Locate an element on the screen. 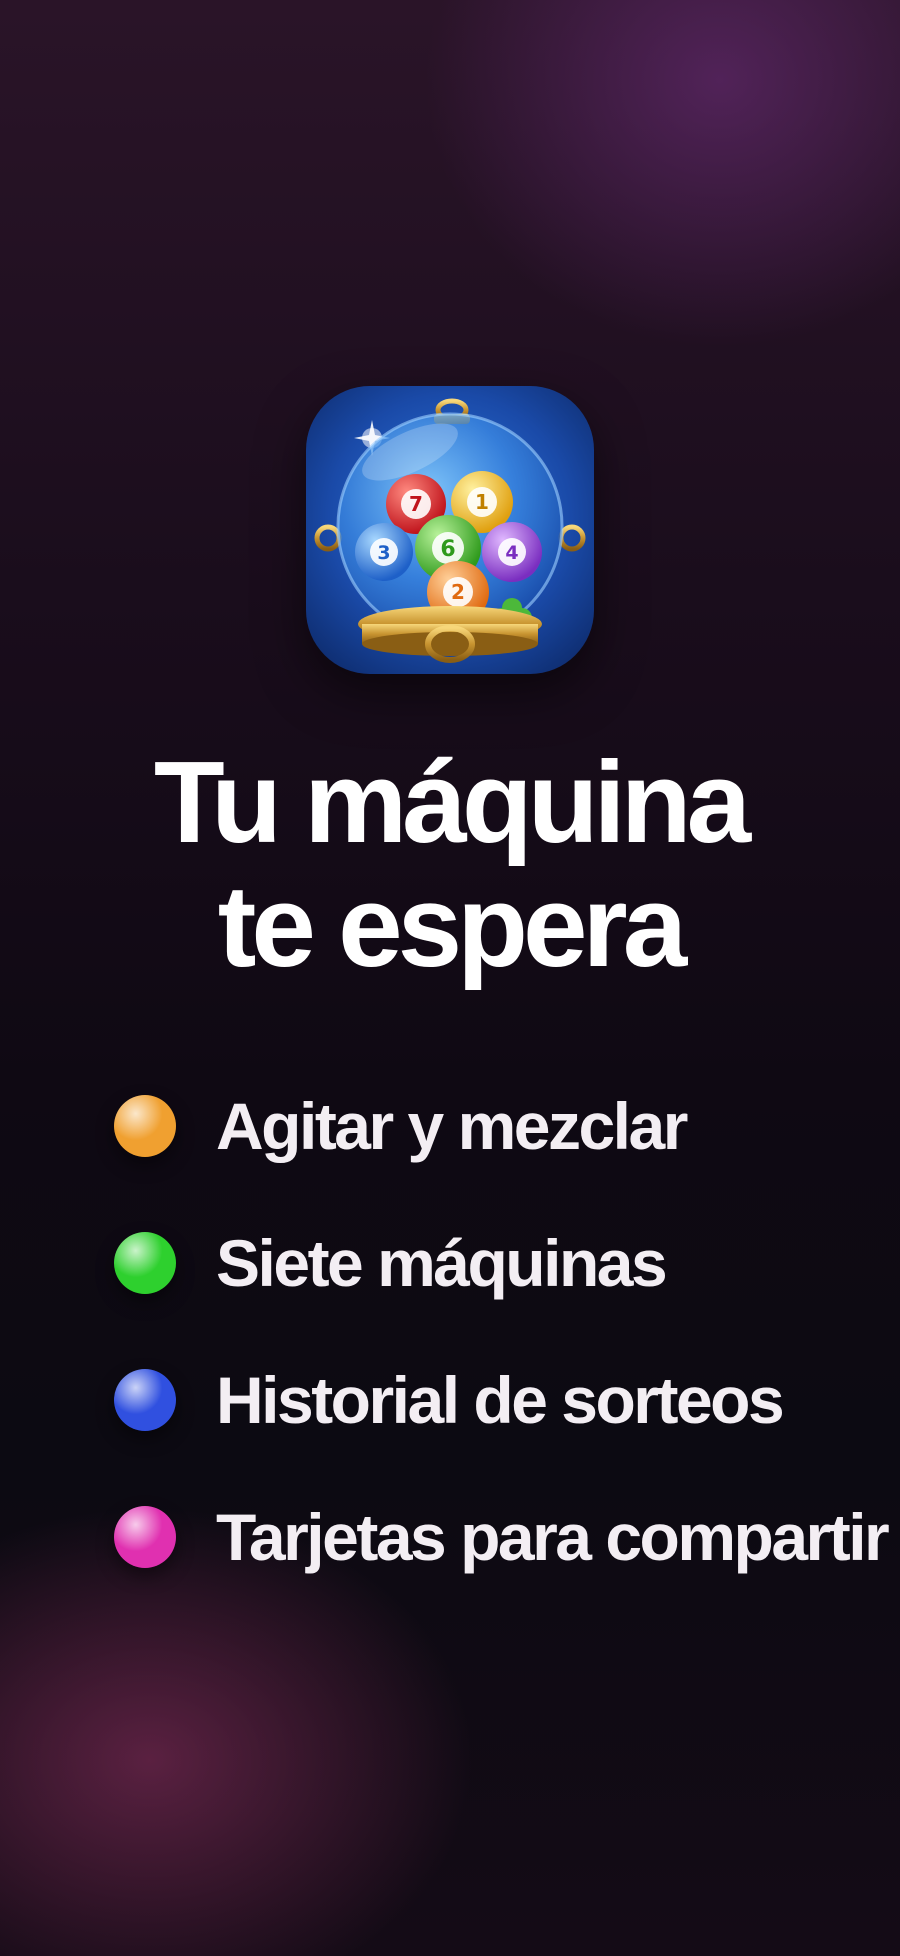  feature-item-seven-machines: Siete máquinas is located at coordinates (450, 1263).